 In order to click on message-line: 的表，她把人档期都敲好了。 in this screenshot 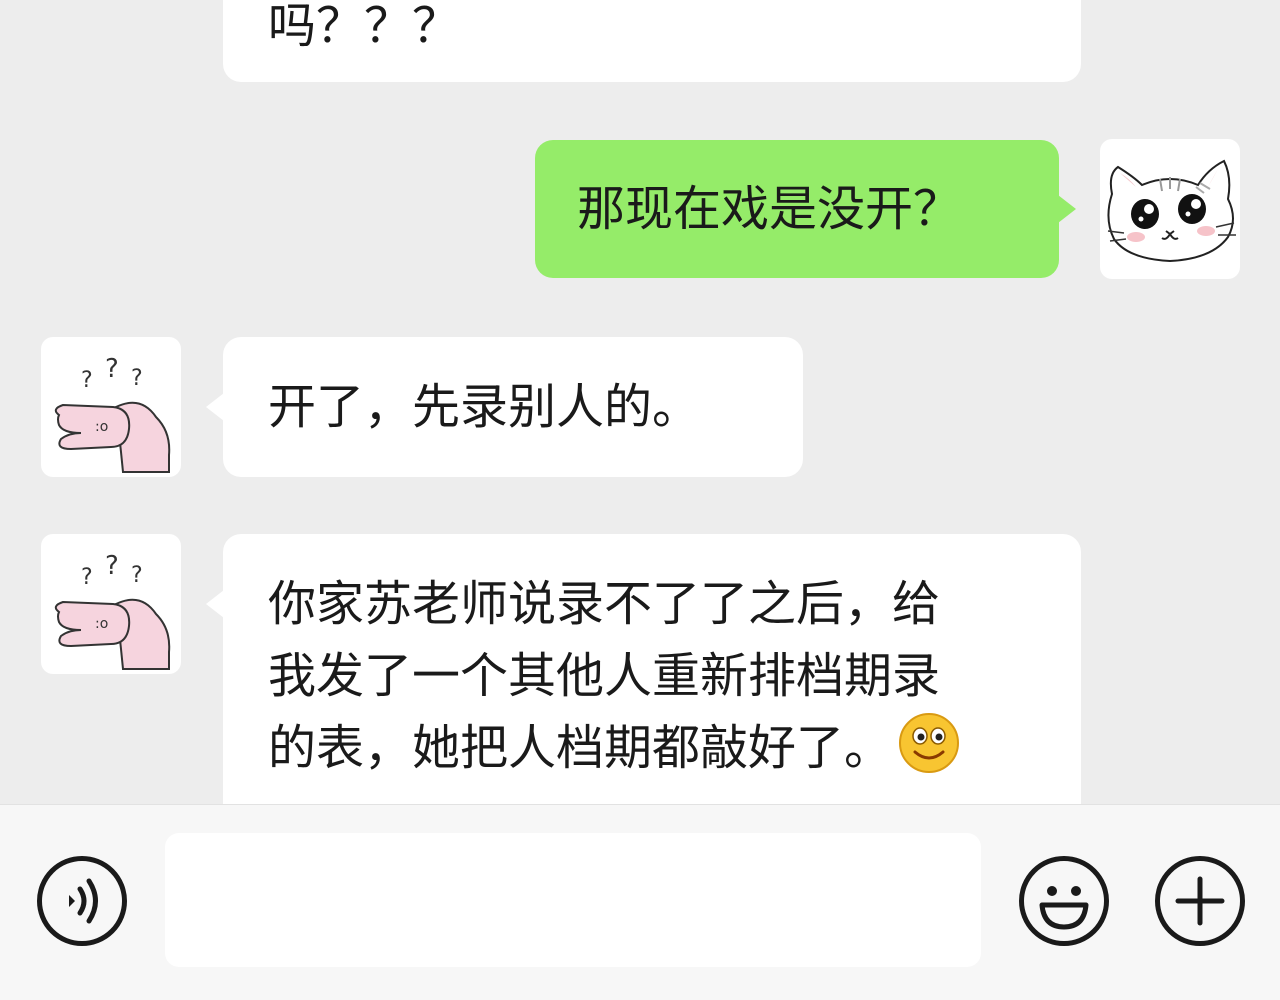, I will do `click(674, 748)`.